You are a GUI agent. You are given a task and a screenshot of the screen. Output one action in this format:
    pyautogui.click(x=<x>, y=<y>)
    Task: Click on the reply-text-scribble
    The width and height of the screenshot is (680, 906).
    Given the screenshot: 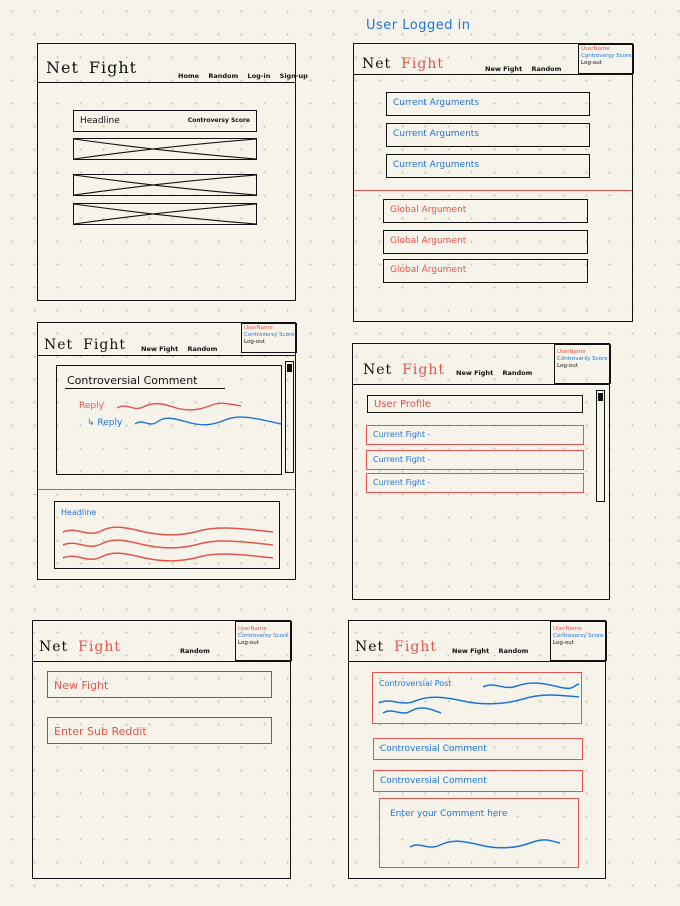 What is the action you would take?
    pyautogui.click(x=179, y=406)
    